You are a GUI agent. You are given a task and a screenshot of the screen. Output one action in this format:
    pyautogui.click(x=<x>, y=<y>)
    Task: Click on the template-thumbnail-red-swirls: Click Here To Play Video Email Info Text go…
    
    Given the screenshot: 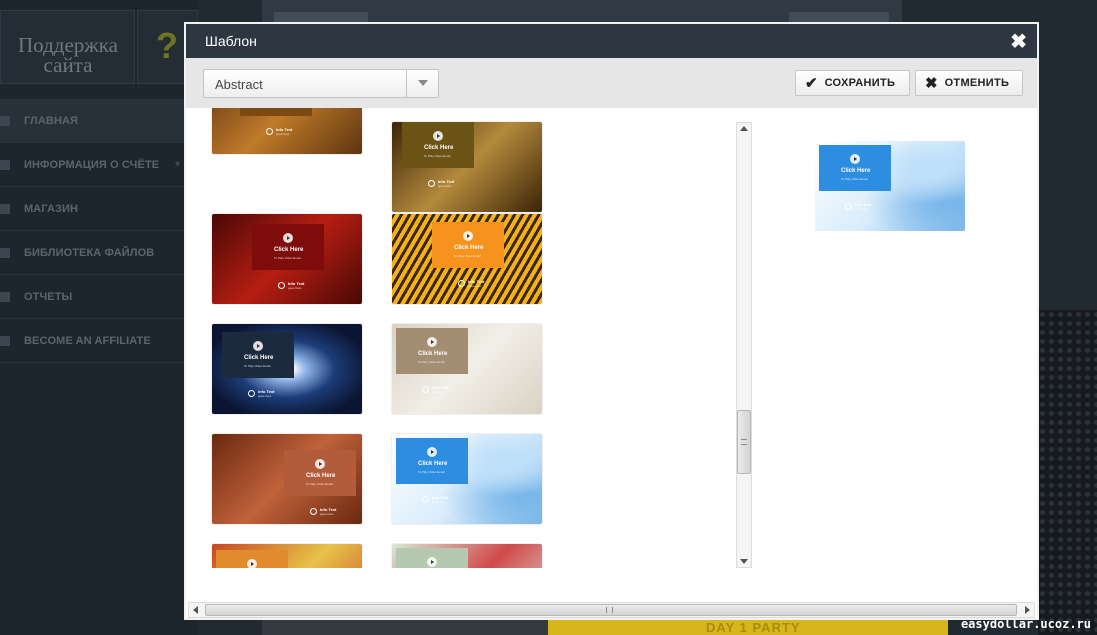 What is the action you would take?
    pyautogui.click(x=287, y=479)
    